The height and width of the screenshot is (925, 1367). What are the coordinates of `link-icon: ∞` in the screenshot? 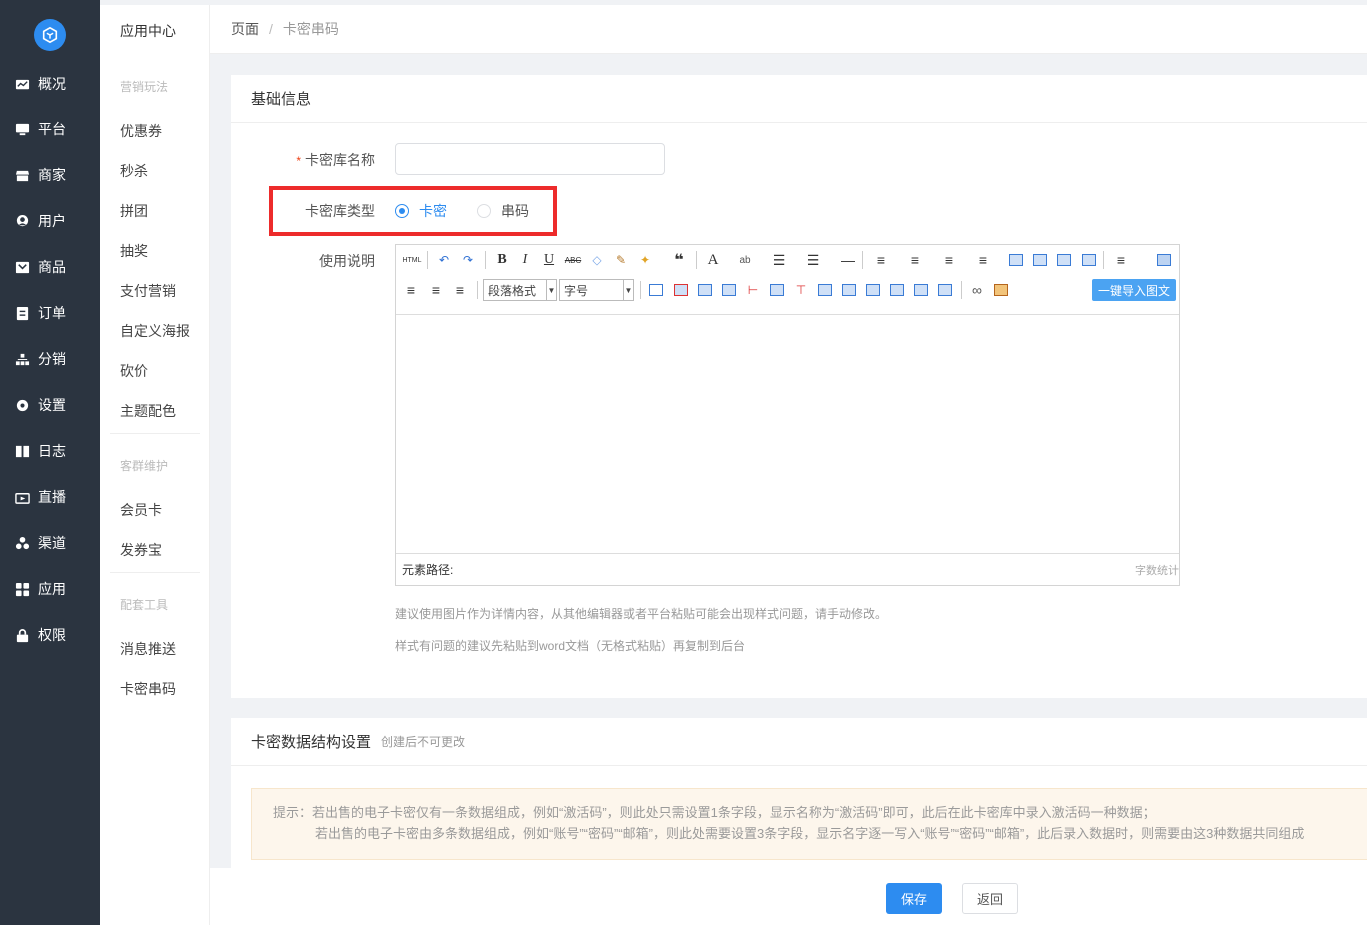 It's located at (977, 290).